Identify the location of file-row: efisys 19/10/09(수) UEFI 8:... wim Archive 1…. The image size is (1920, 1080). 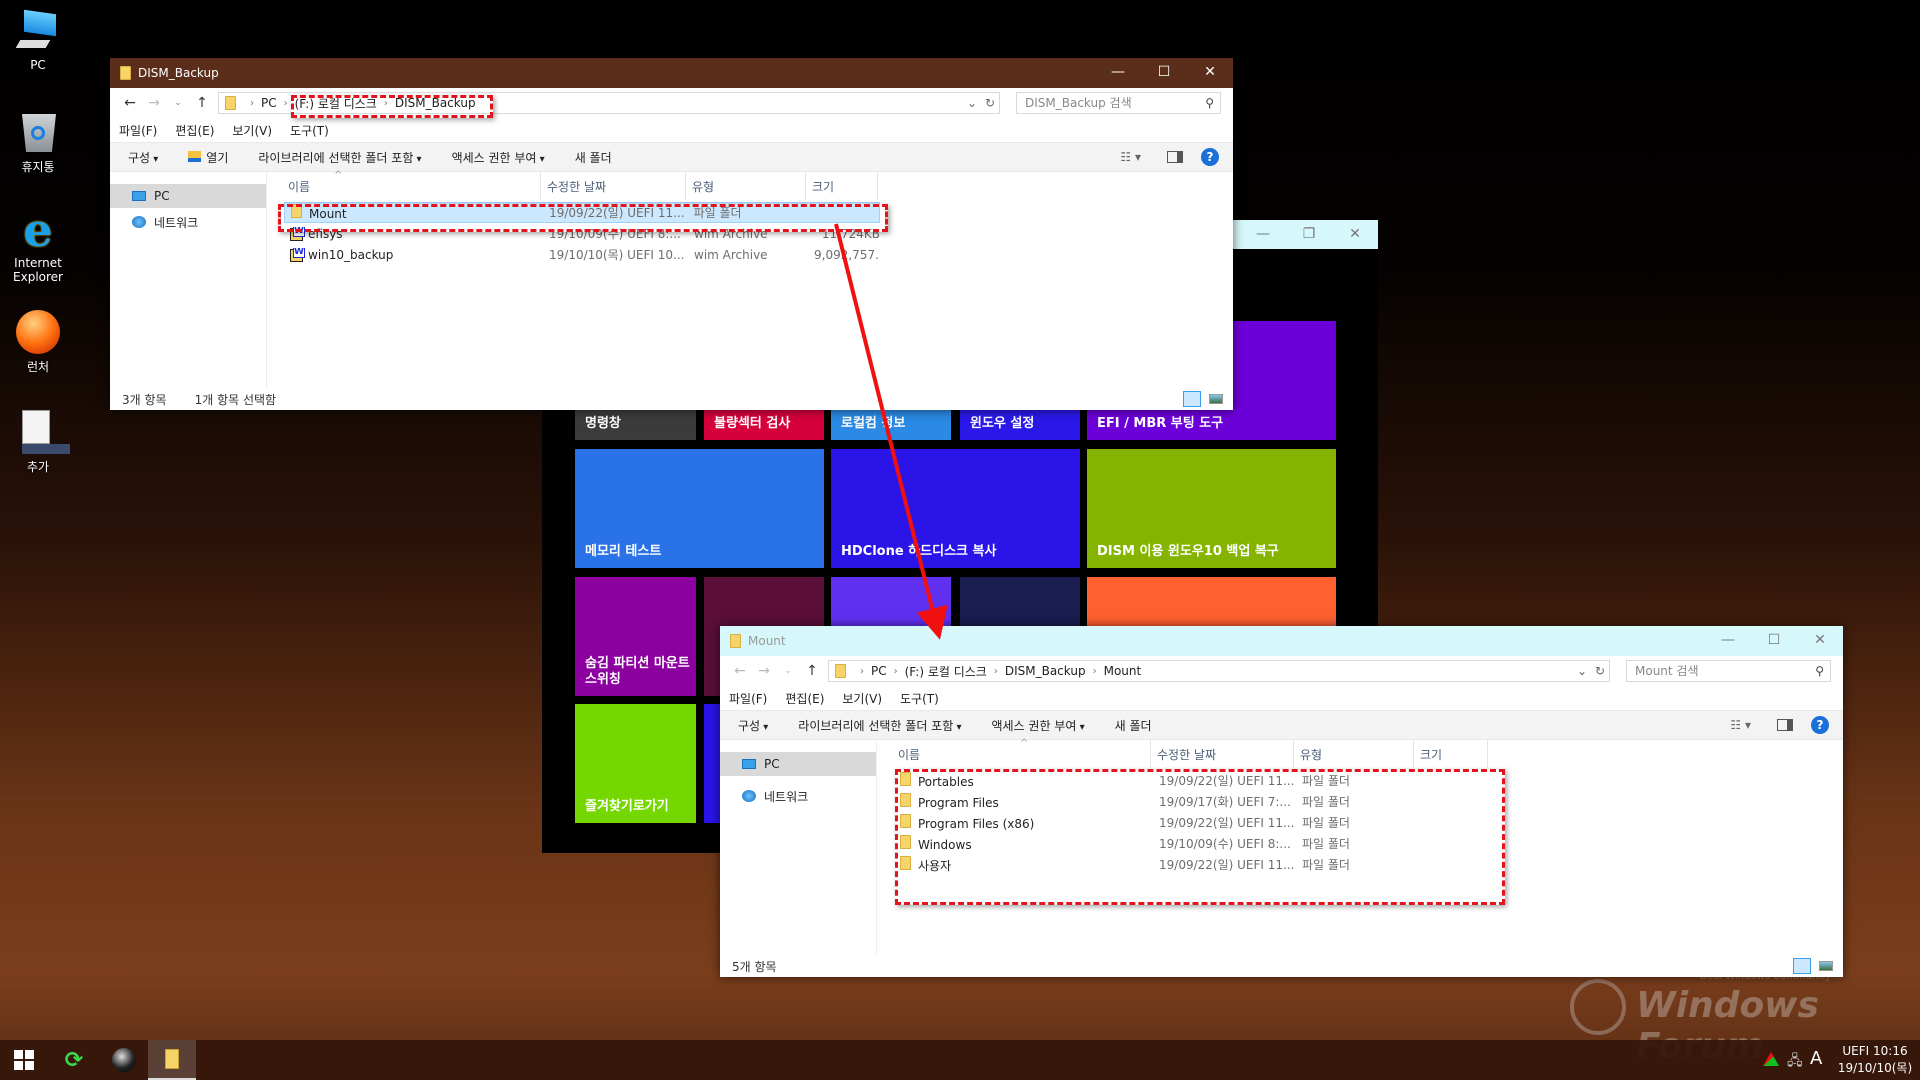
(582, 233).